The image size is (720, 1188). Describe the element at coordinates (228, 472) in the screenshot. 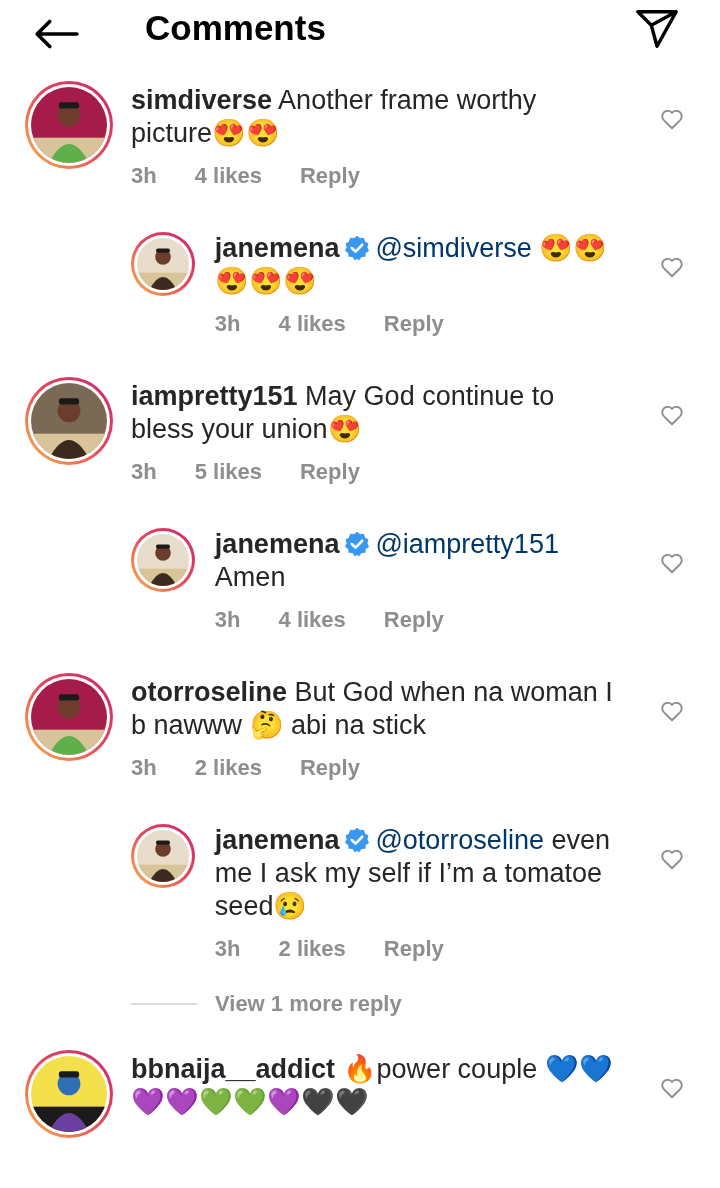

I see `likes-count: 5 likes` at that location.